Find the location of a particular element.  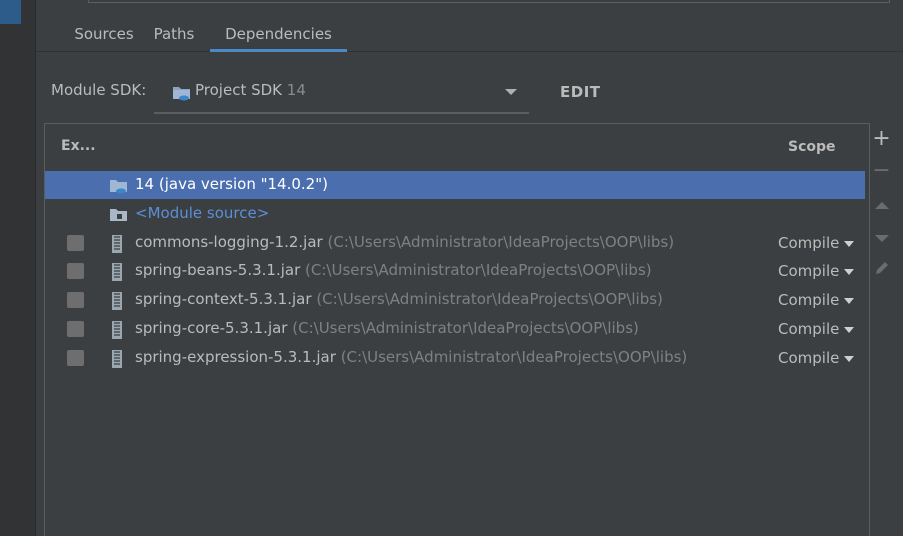

scope-column-header: Scope is located at coordinates (812, 147).